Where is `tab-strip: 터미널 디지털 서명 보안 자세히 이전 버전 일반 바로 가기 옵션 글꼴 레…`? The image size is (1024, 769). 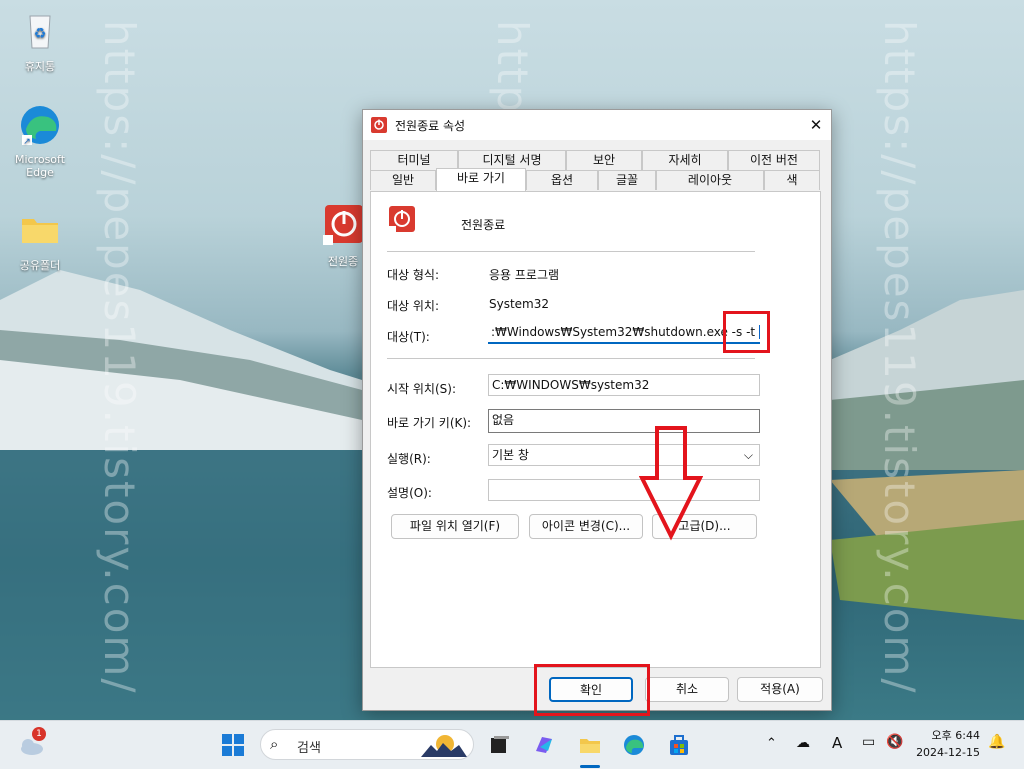 tab-strip: 터미널 디지털 서명 보안 자세히 이전 버전 일반 바로 가기 옵션 글꼴 레… is located at coordinates (595, 170).